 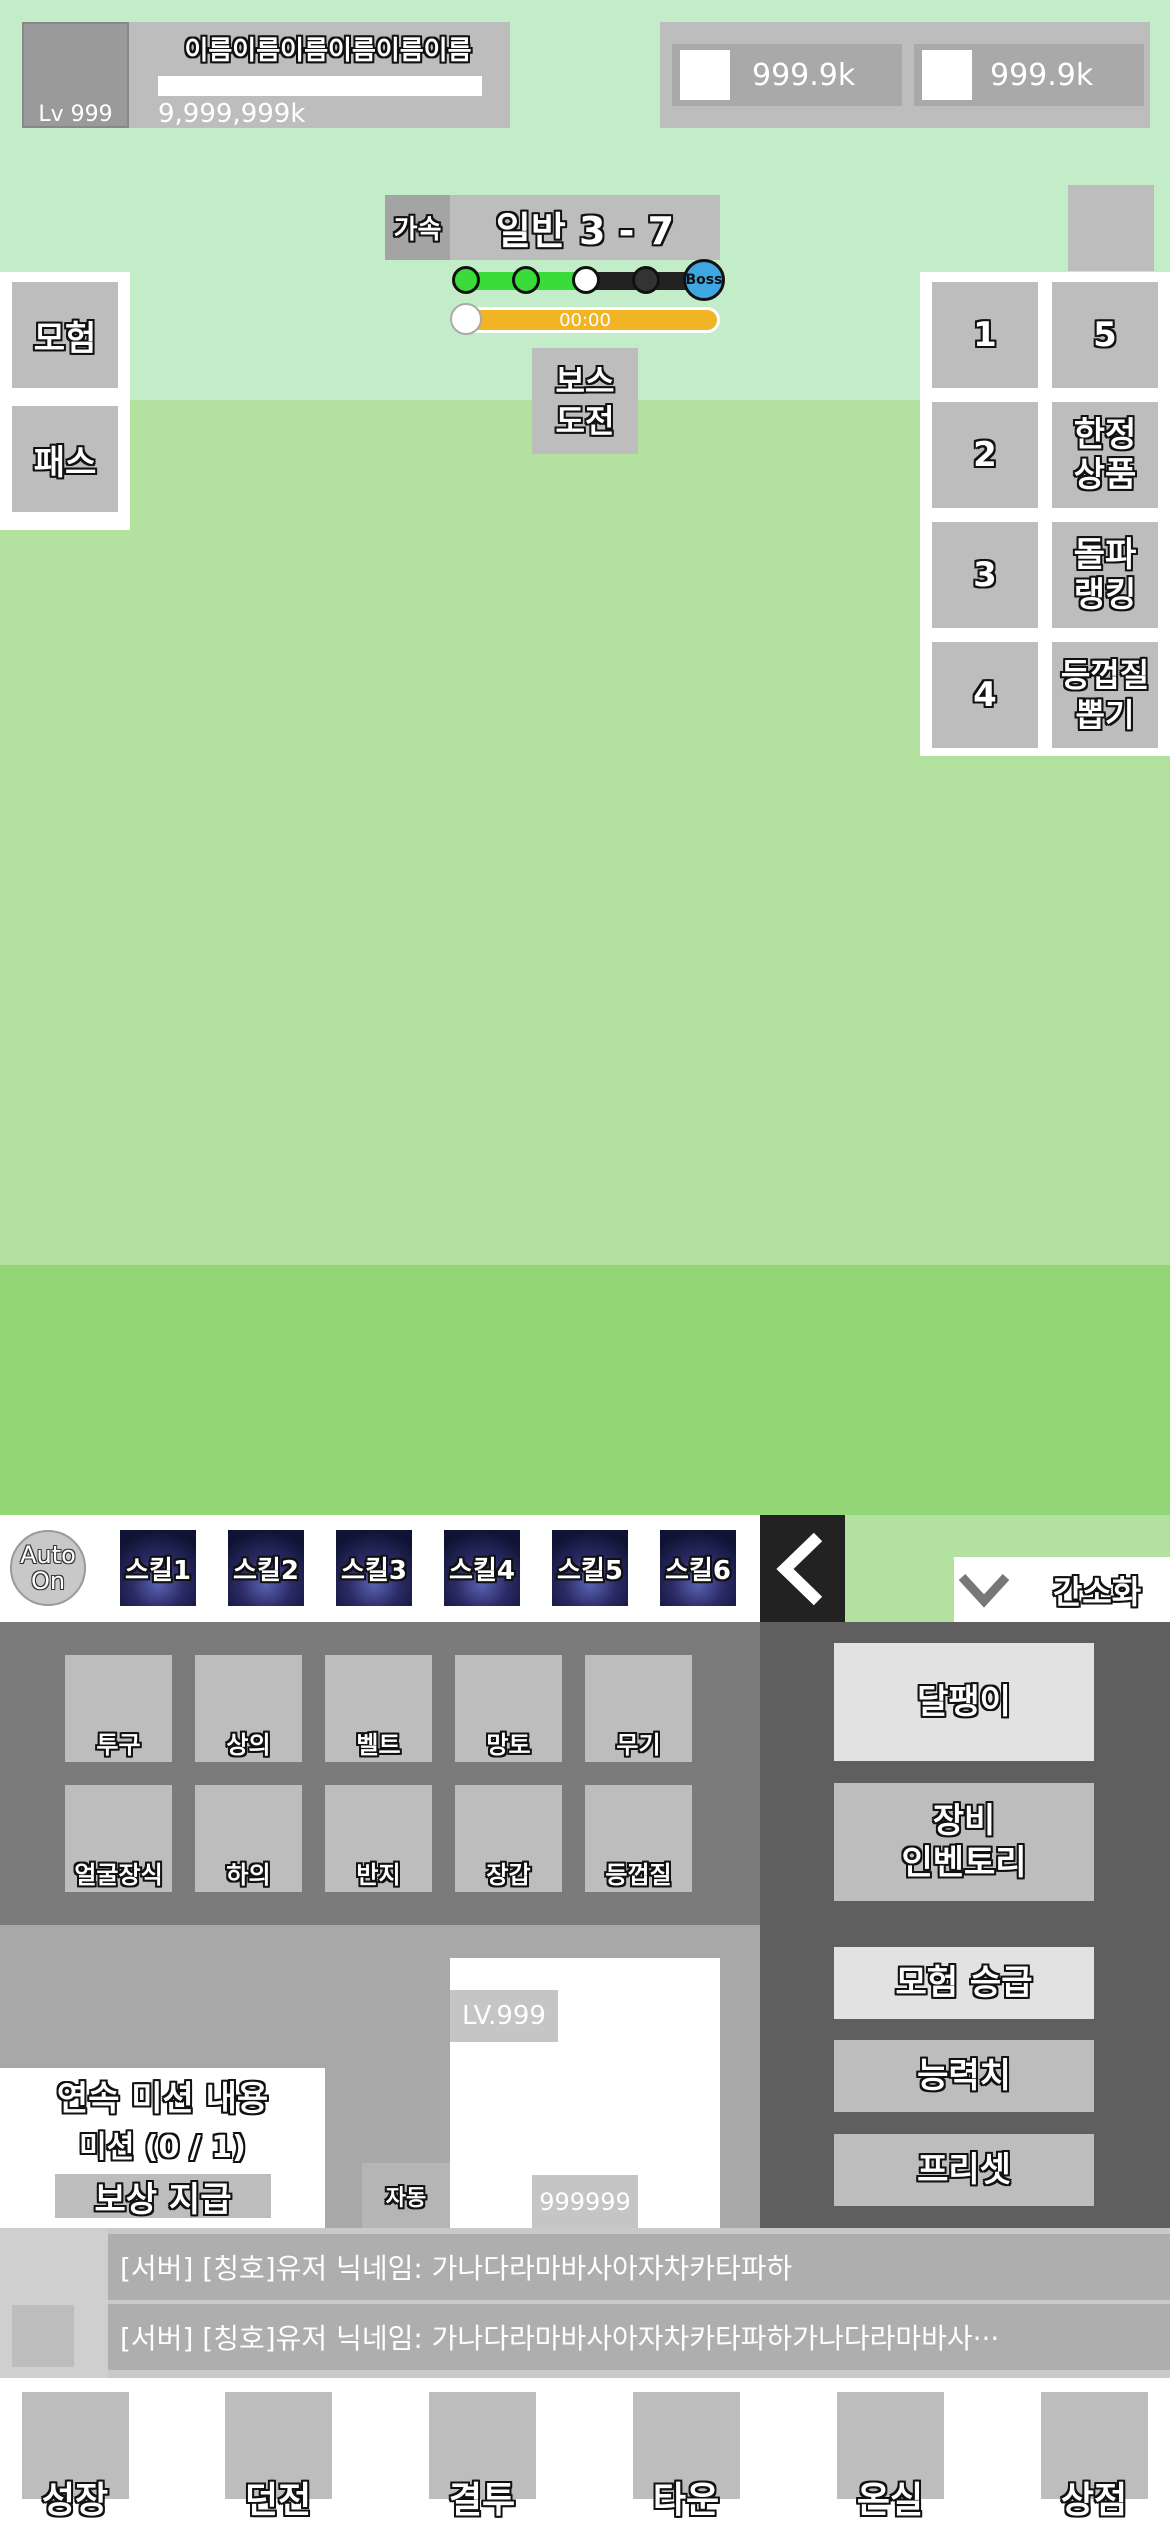 What do you see at coordinates (417, 227) in the screenshot?
I see `speed-button: 가속` at bounding box center [417, 227].